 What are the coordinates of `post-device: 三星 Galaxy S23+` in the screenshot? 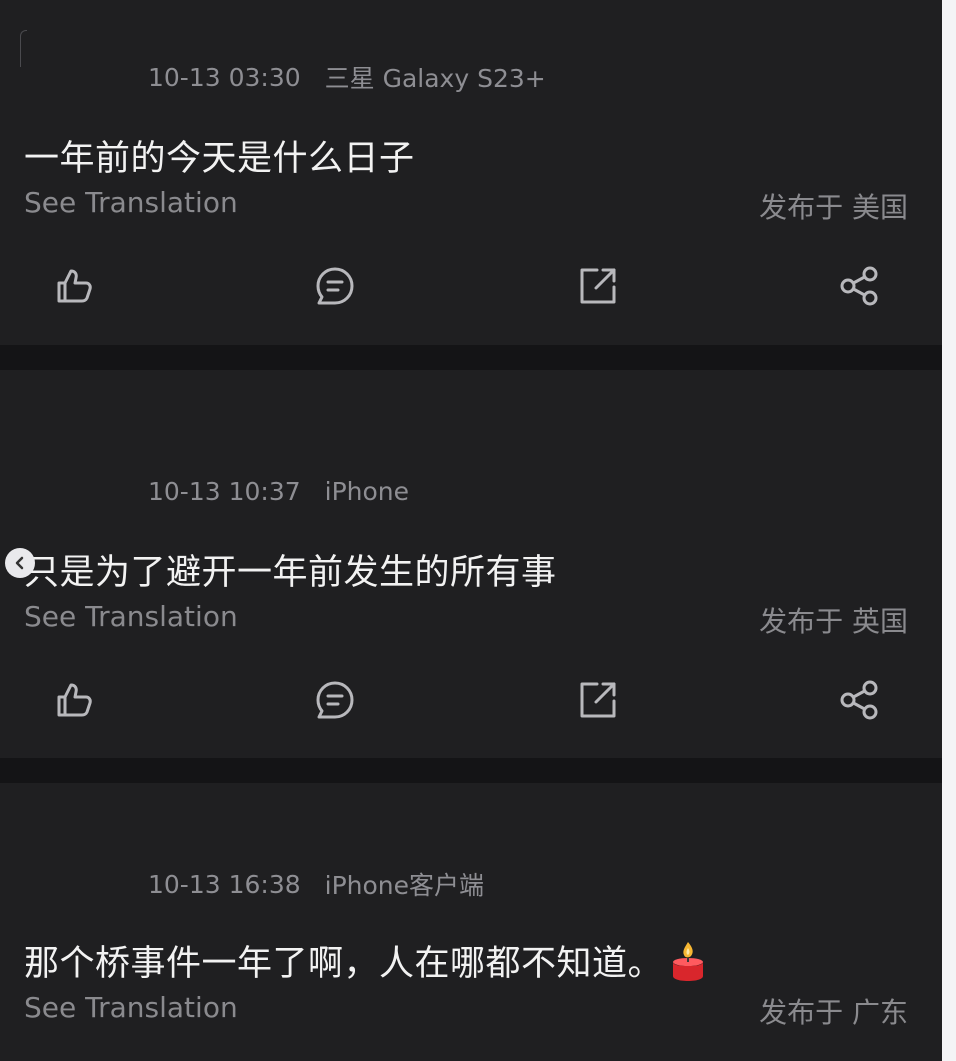 It's located at (435, 78).